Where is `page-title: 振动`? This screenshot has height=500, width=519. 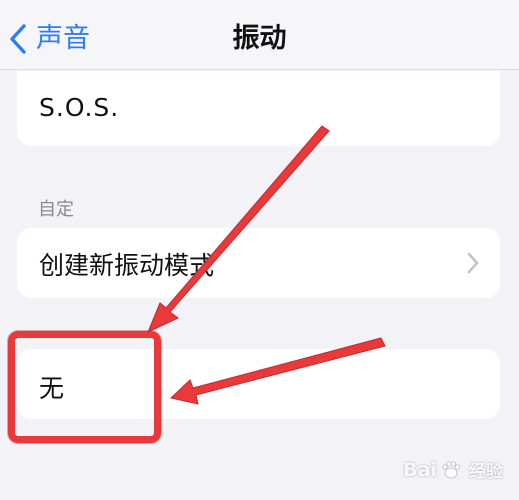 page-title: 振动 is located at coordinates (259, 38).